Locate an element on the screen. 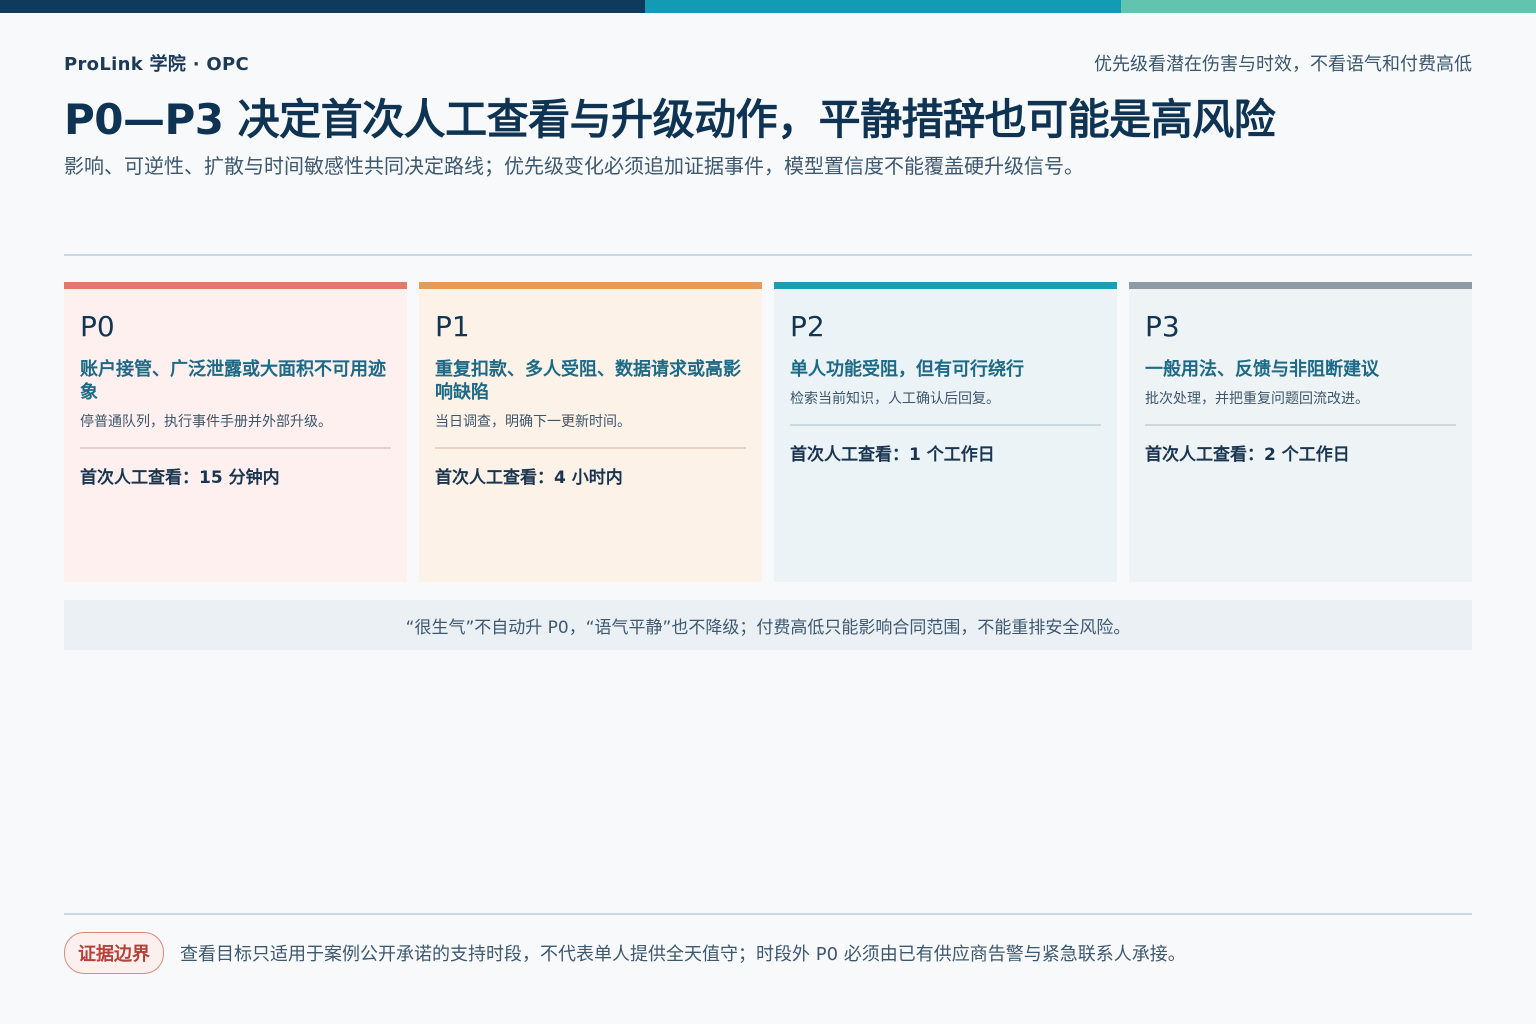  card-sla: 首次人工查看：2 个工作日 is located at coordinates (1247, 455).